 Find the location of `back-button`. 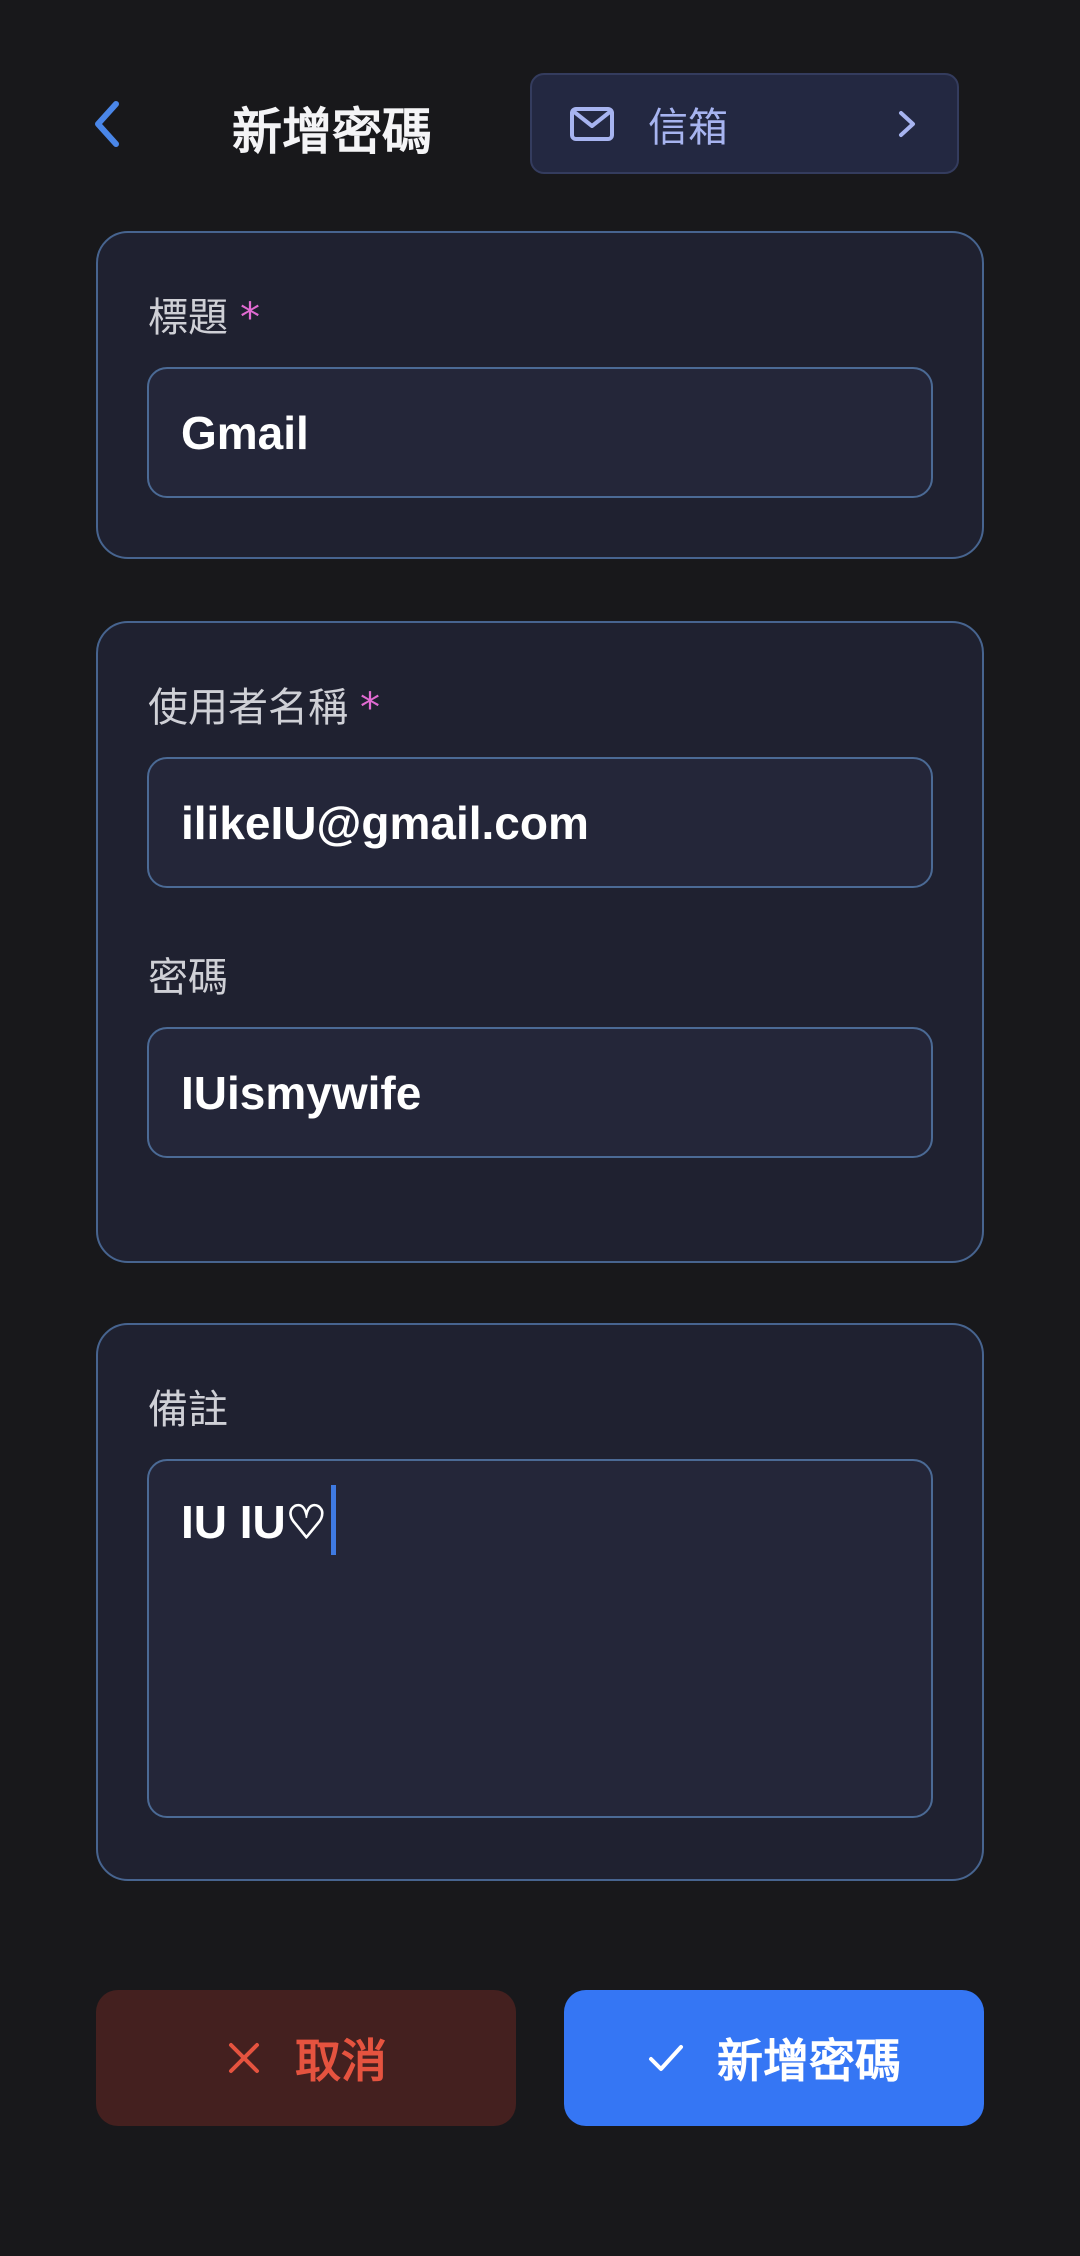

back-button is located at coordinates (107, 124).